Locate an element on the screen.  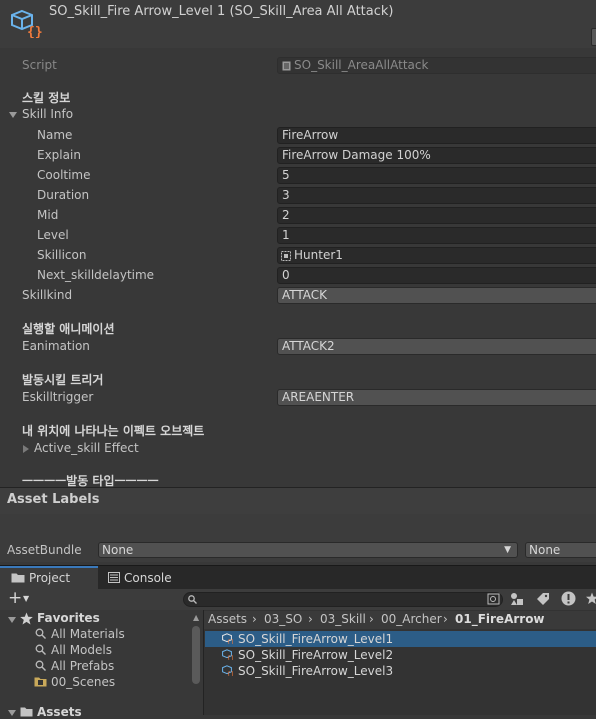
add-icon: + is located at coordinates (15, 598).